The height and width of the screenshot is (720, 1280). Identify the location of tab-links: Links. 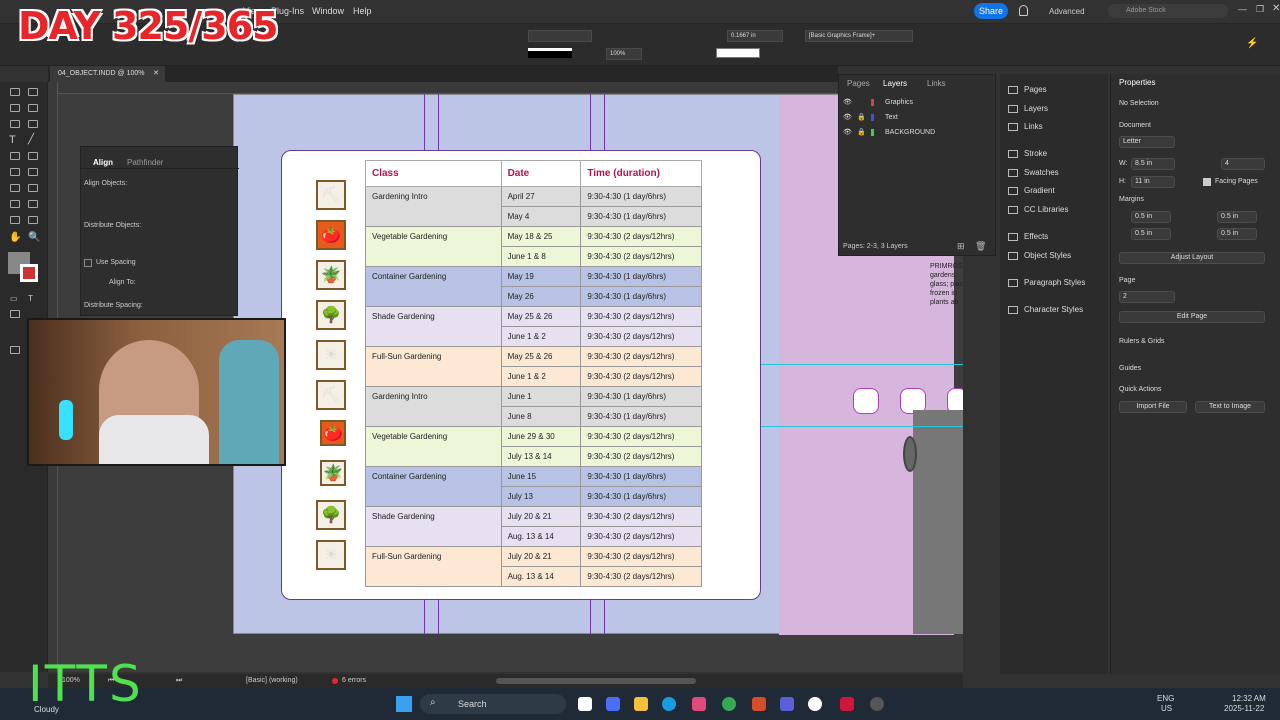
(936, 83).